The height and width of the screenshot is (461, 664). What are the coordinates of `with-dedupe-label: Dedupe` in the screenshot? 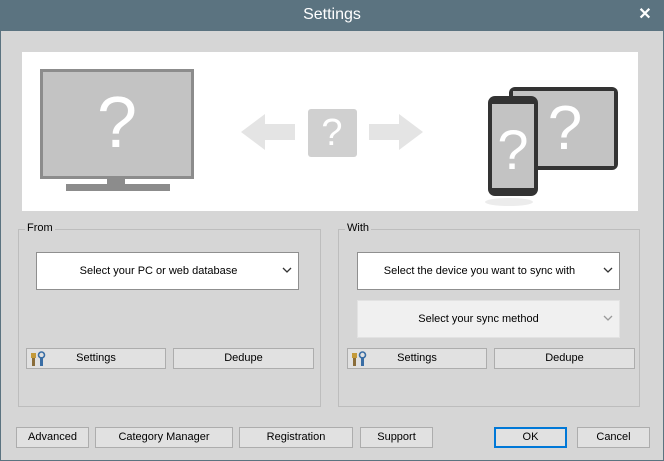 It's located at (564, 358).